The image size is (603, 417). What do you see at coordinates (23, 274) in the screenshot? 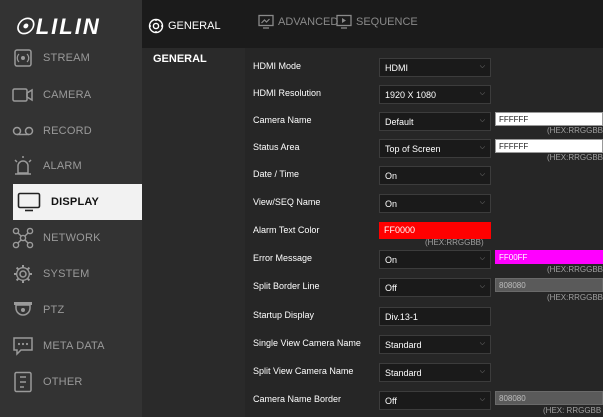
I see `gear-icon` at bounding box center [23, 274].